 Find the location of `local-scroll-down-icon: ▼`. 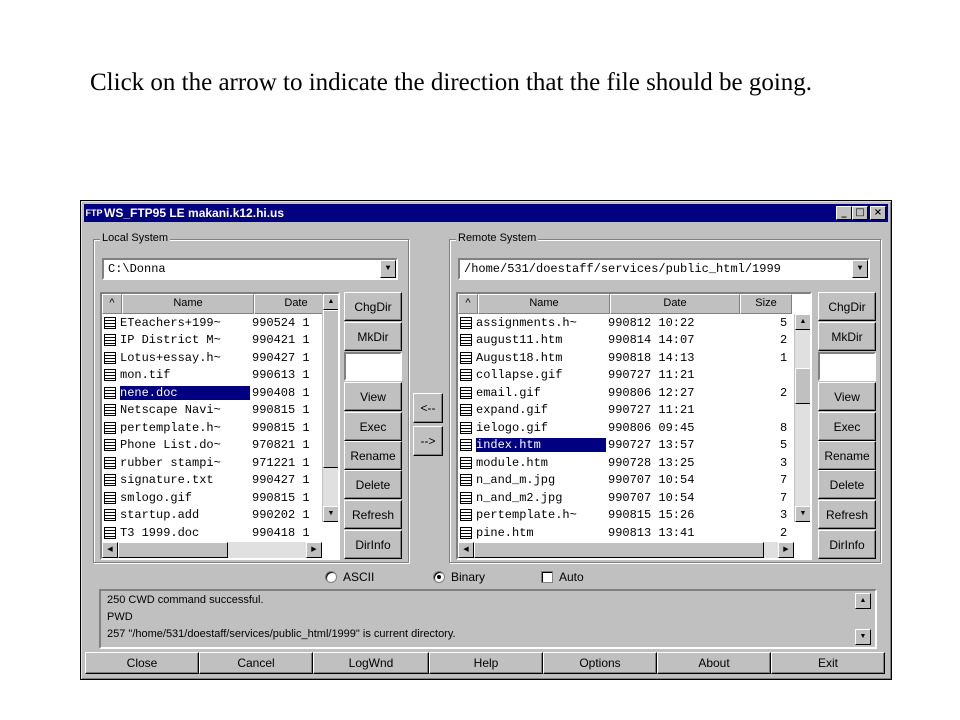

local-scroll-down-icon: ▼ is located at coordinates (330, 514).